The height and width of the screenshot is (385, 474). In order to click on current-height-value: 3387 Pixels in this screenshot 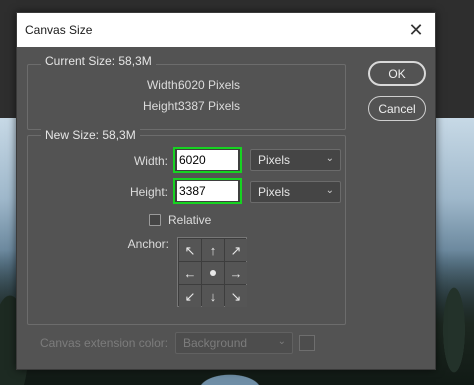, I will do `click(209, 106)`.